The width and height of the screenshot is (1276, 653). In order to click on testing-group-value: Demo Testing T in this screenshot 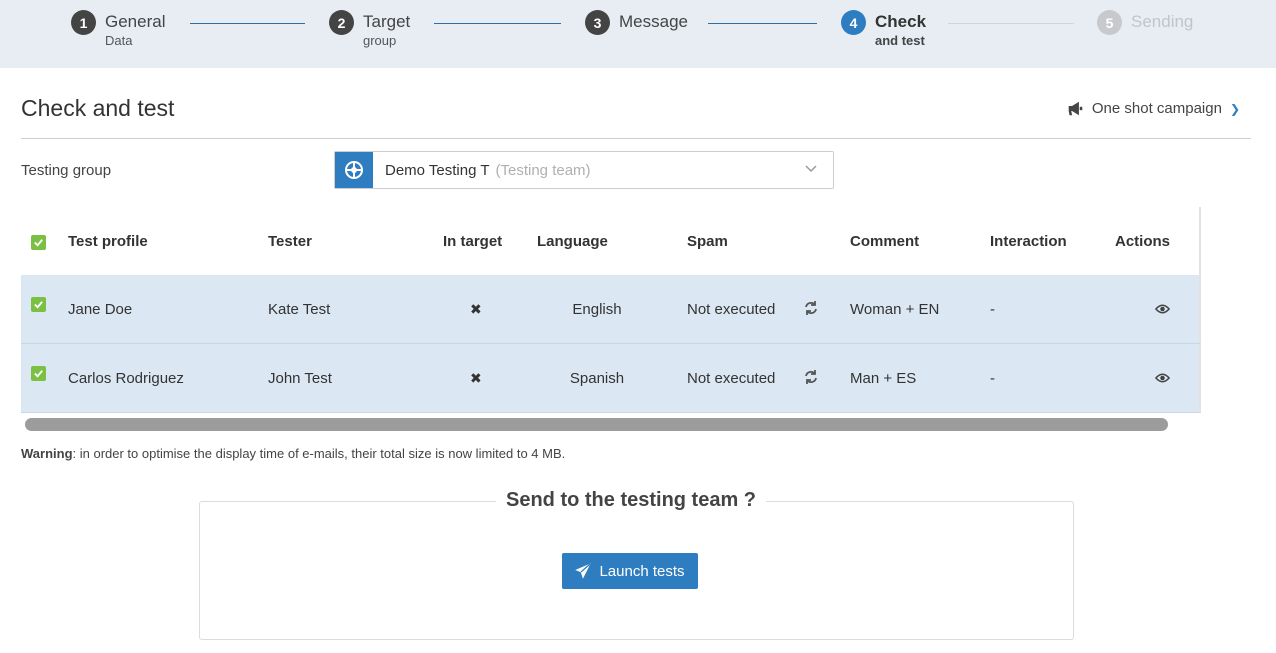, I will do `click(437, 170)`.